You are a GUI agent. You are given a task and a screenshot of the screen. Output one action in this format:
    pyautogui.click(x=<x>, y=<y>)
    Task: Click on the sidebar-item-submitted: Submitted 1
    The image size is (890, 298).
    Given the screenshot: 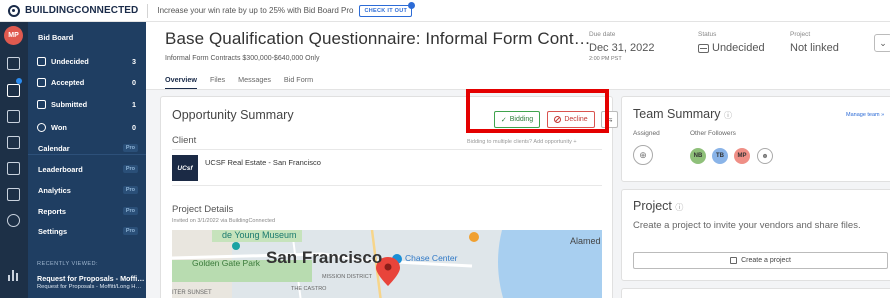 What is the action you would take?
    pyautogui.click(x=87, y=104)
    